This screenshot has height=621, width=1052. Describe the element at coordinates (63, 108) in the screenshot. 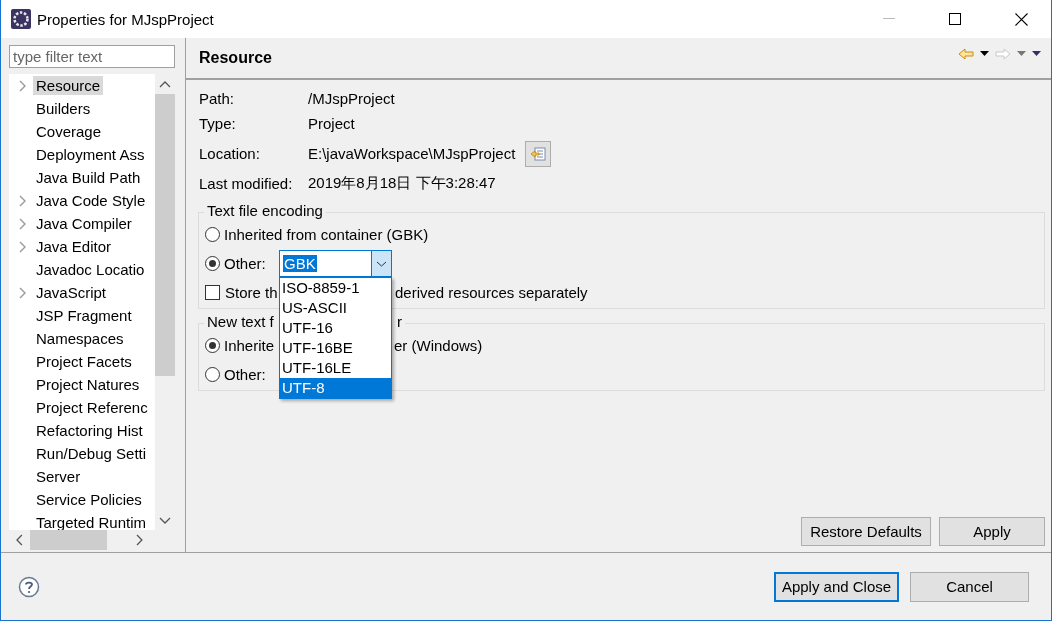

I see `tree-item: Builders` at that location.